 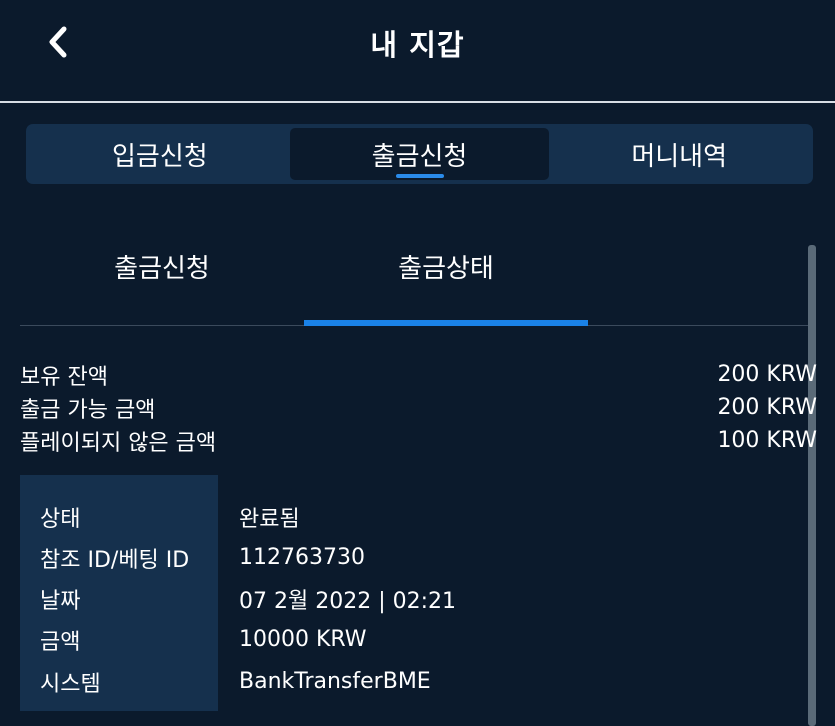 What do you see at coordinates (415, 557) in the screenshot?
I see `detail-row-reference-id: 참조 ID/베팅 ID 112763730` at bounding box center [415, 557].